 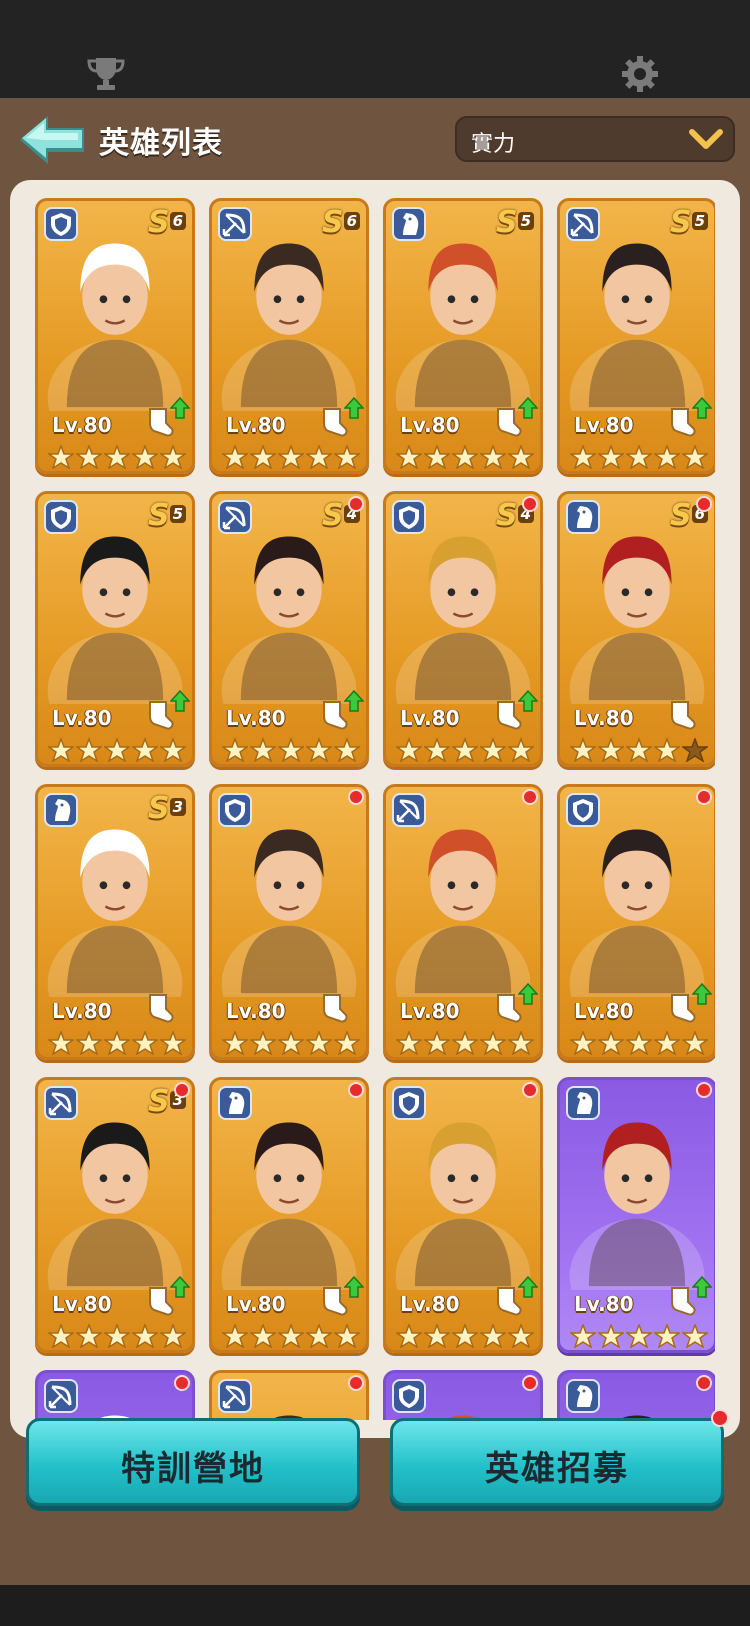 What do you see at coordinates (167, 808) in the screenshot?
I see `hero-rank-badge: S3` at bounding box center [167, 808].